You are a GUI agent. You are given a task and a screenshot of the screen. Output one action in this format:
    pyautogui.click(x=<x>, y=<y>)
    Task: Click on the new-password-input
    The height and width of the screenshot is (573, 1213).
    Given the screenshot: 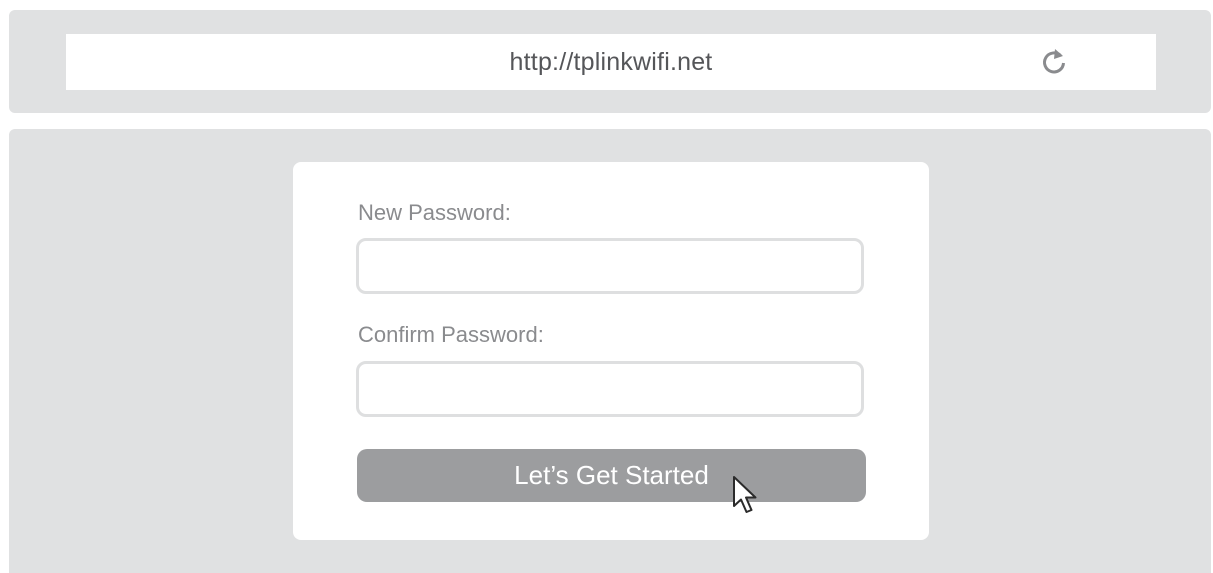 What is the action you would take?
    pyautogui.click(x=610, y=266)
    